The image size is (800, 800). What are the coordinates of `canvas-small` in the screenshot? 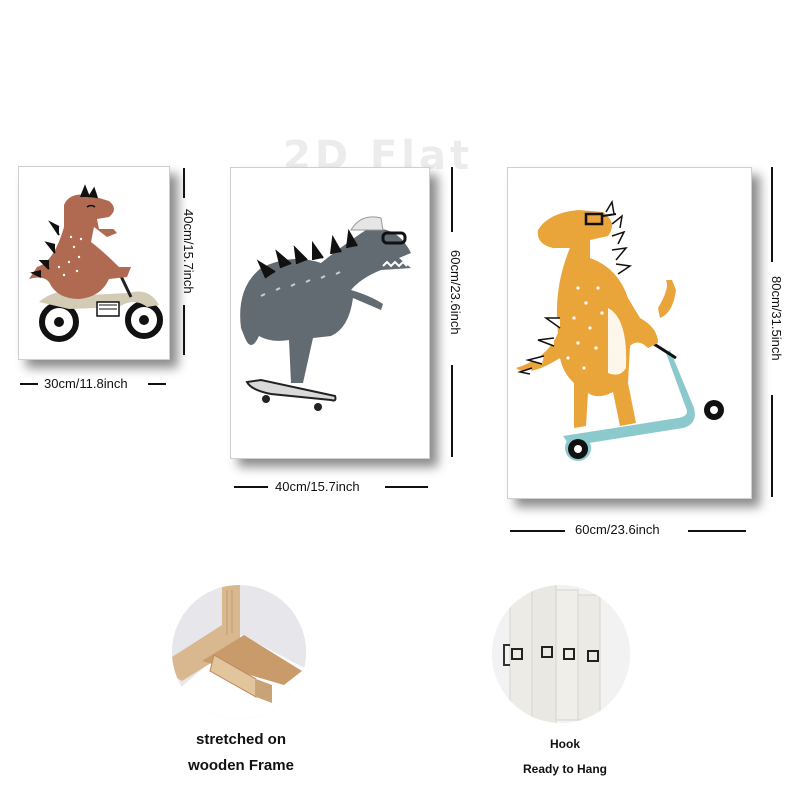 It's located at (94, 263).